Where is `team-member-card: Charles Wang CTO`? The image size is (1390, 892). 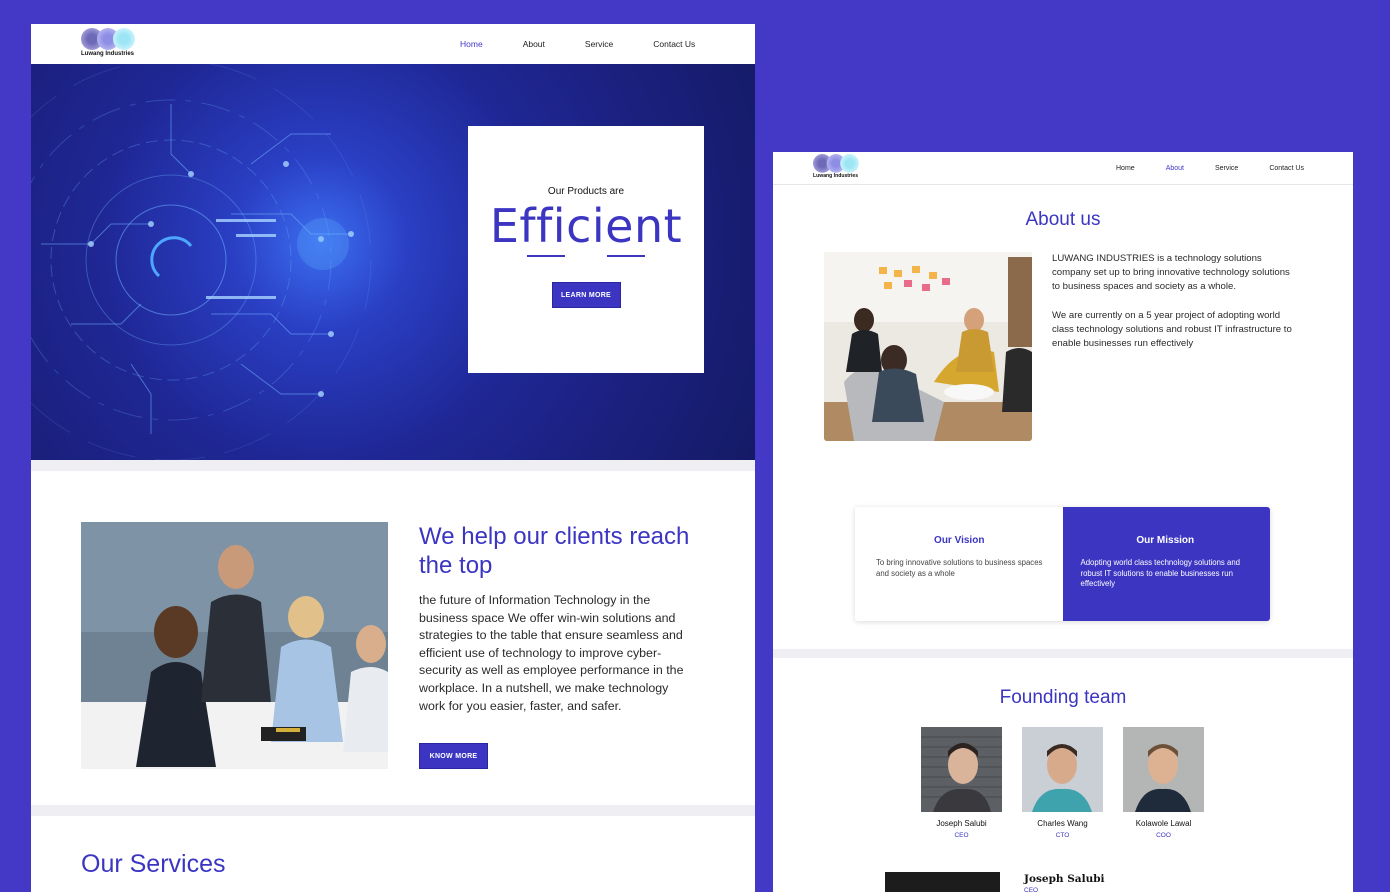 team-member-card: Charles Wang CTO is located at coordinates (1062, 783).